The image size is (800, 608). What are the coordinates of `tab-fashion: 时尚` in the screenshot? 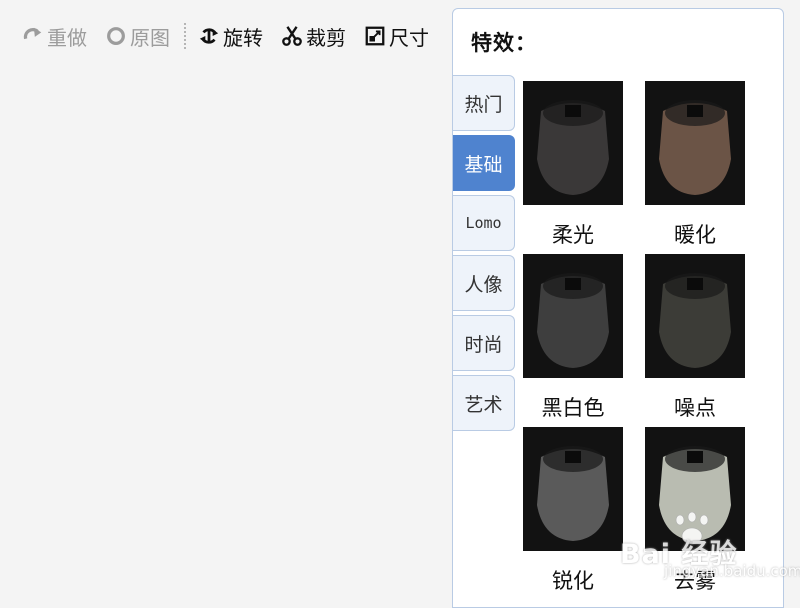 It's located at (484, 343).